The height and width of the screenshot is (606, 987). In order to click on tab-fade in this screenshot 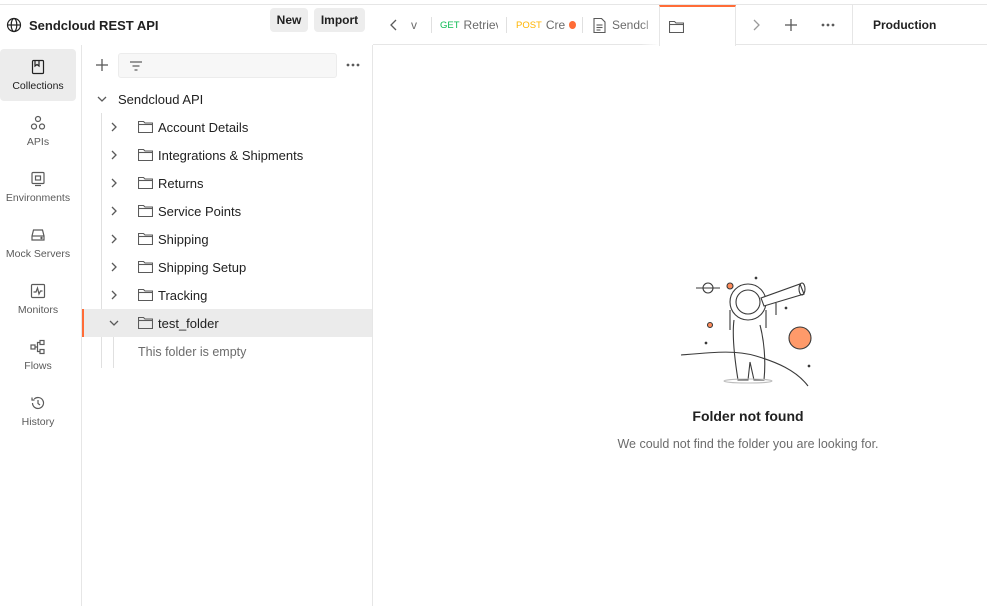, I will do `click(650, 25)`.